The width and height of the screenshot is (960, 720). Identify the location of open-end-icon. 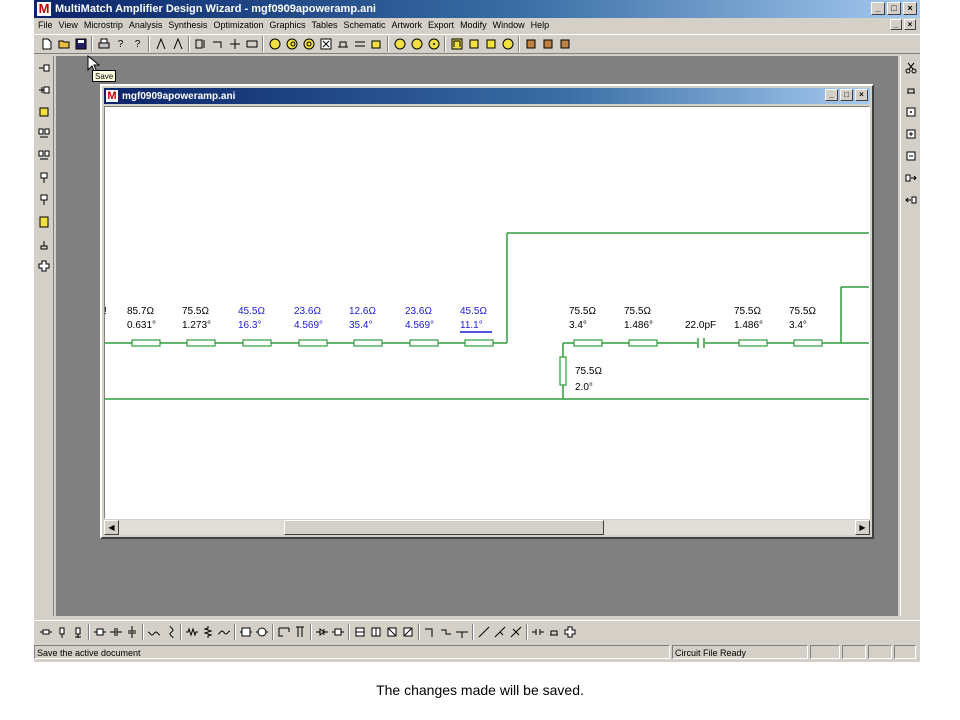
(554, 631).